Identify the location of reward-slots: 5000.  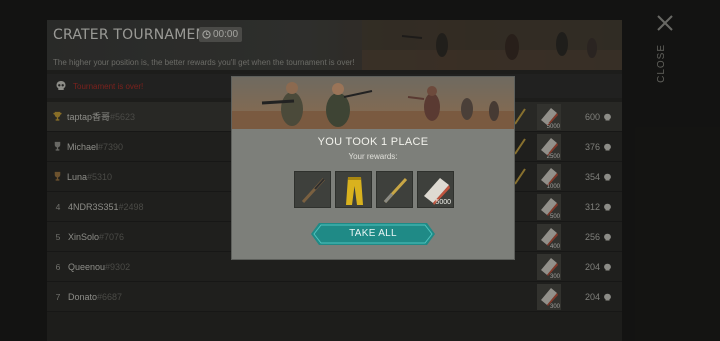
(374, 189).